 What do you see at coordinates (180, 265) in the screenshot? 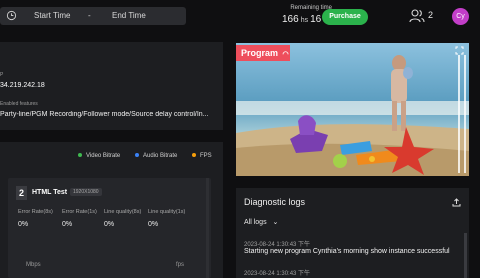
I see `right-axis-unit: fps` at bounding box center [180, 265].